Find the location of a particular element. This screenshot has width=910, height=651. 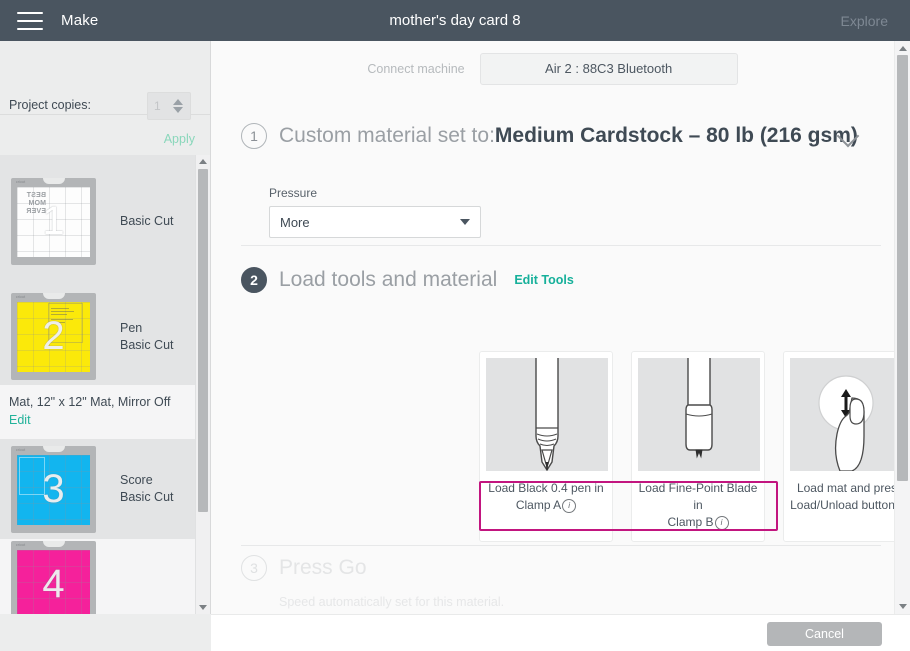

mat-meta: Mat, 12" x 12" Mat, Mirror Off Edit is located at coordinates (105, 412).